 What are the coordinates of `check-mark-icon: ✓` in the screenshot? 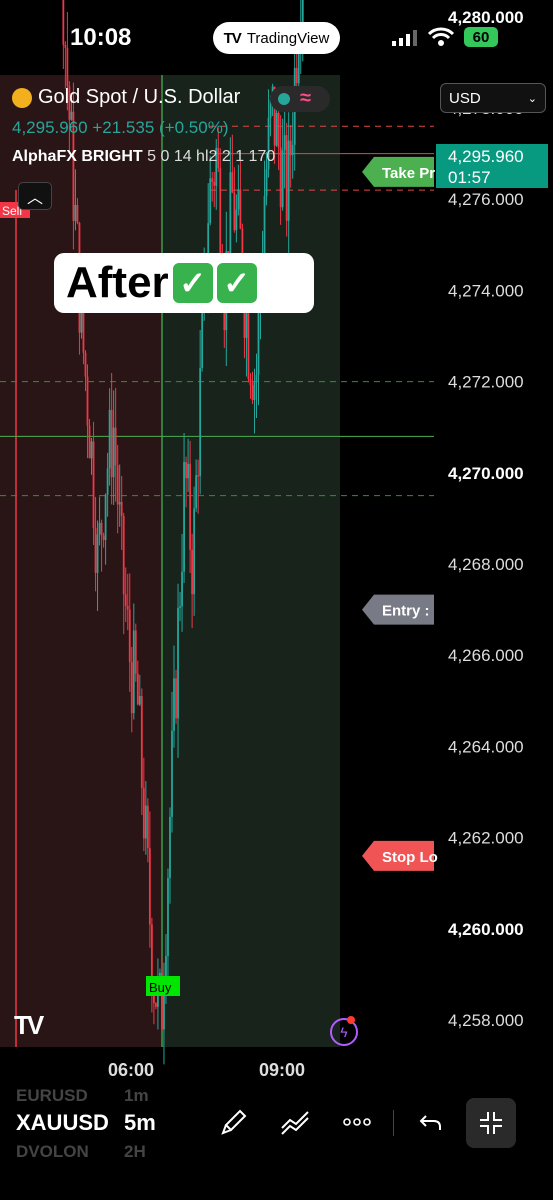 It's located at (236, 283).